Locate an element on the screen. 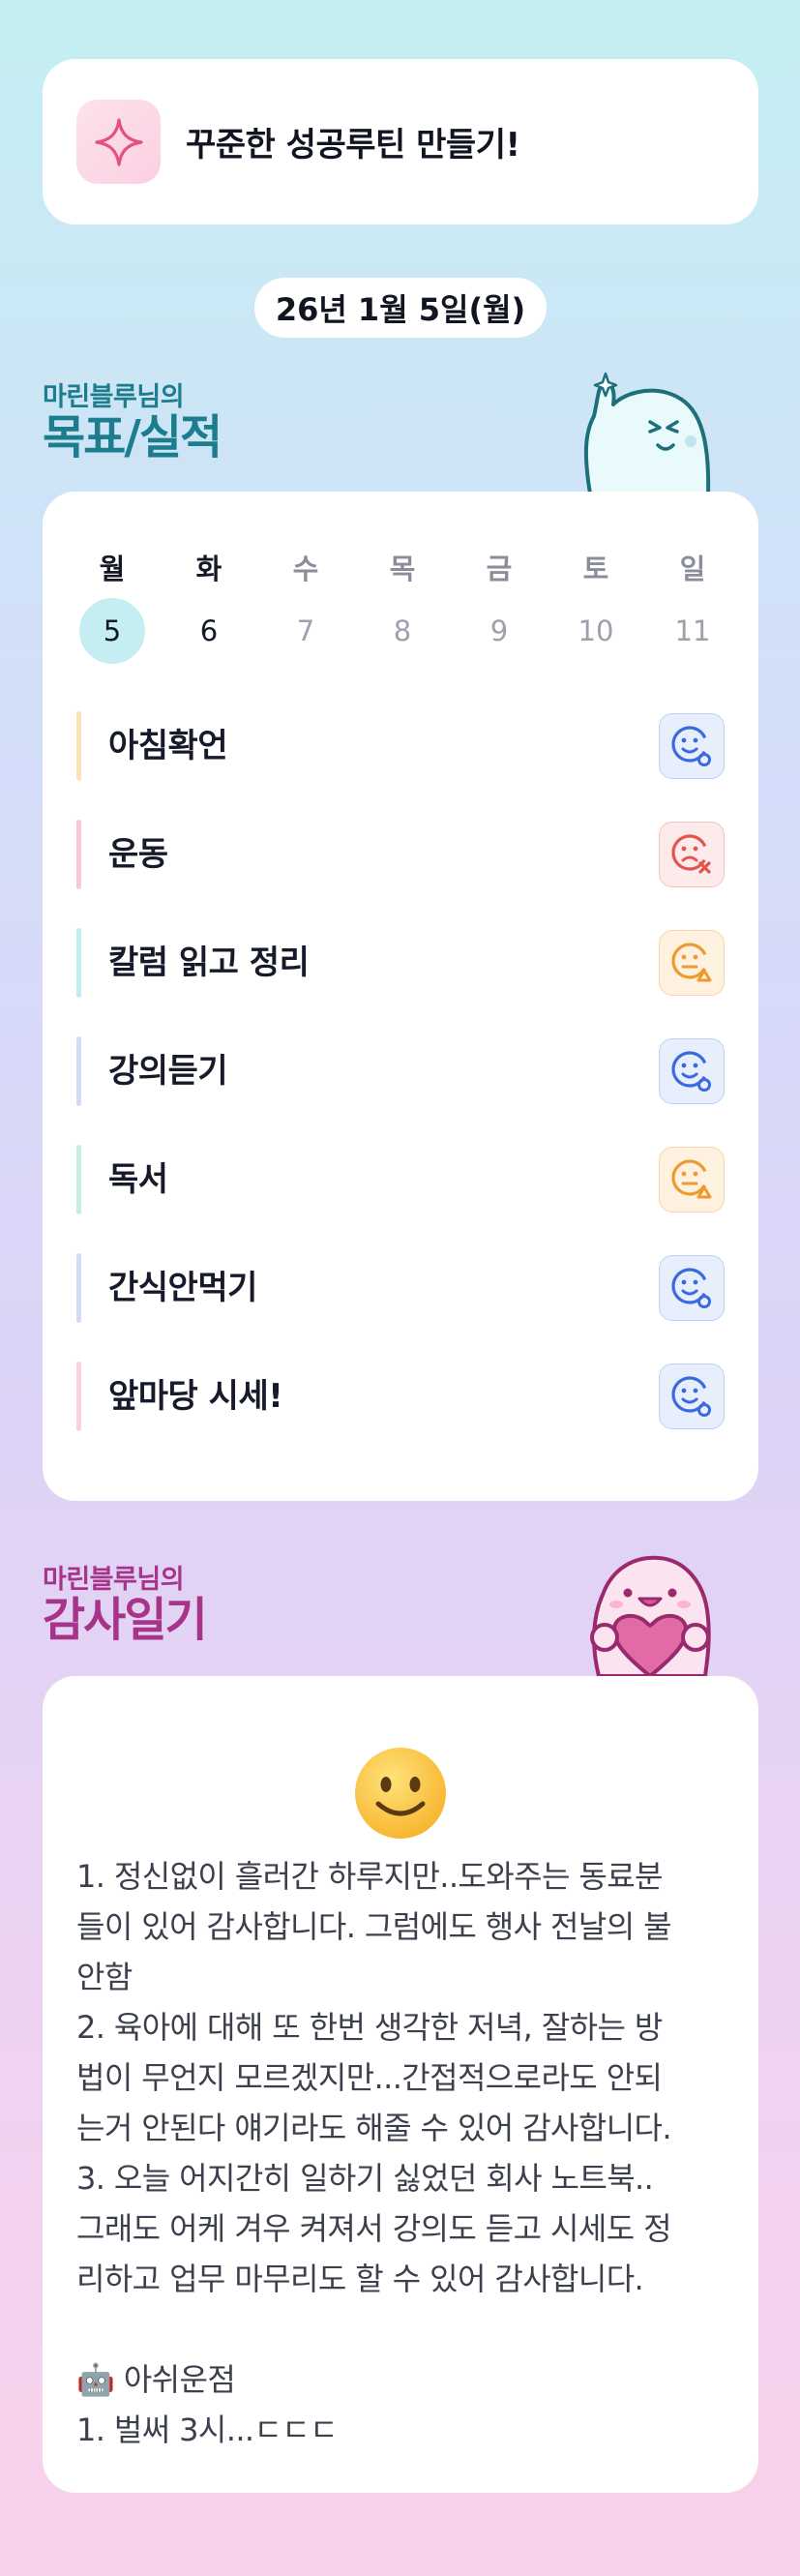 Image resolution: width=800 pixels, height=2576 pixels. date-9: 9 is located at coordinates (499, 631).